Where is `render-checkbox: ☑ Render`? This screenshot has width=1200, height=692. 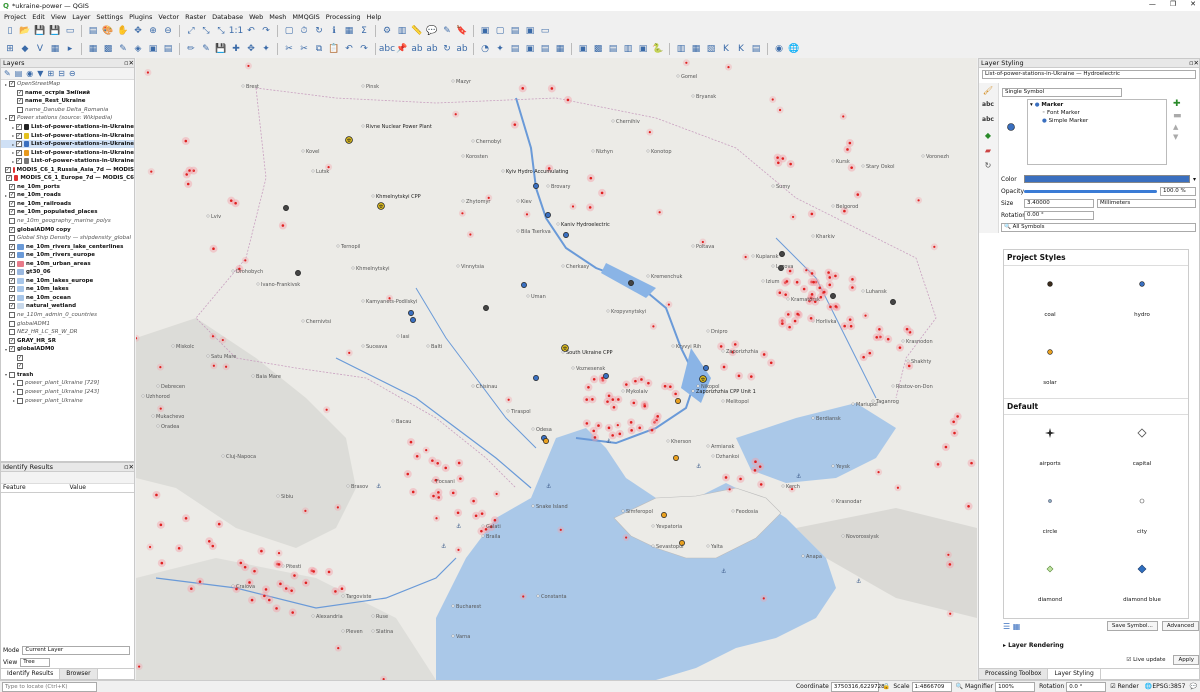 render-checkbox: ☑ Render is located at coordinates (1124, 686).